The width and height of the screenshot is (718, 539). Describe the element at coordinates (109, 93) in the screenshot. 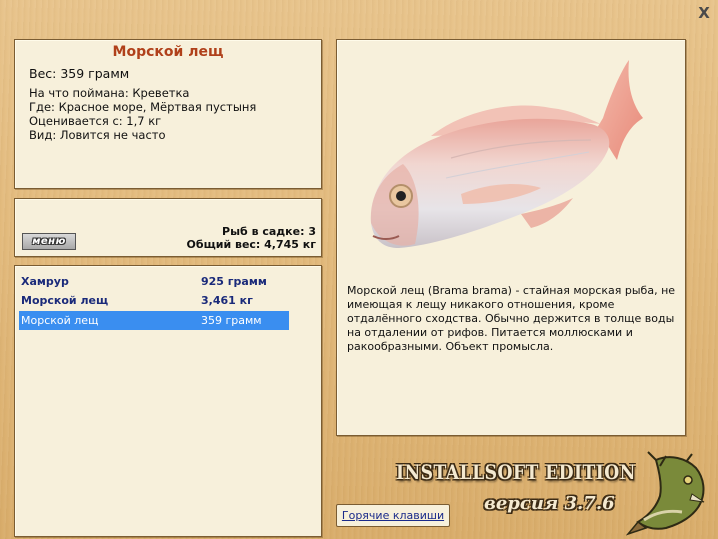

I see `bait-info: На что поймана: Креветка` at that location.